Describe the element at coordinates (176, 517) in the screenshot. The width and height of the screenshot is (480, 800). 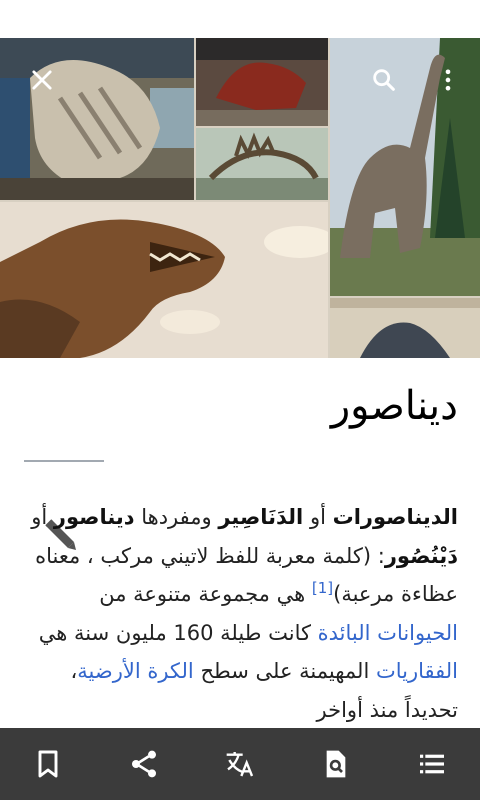
I see `text: ومفردها` at that location.